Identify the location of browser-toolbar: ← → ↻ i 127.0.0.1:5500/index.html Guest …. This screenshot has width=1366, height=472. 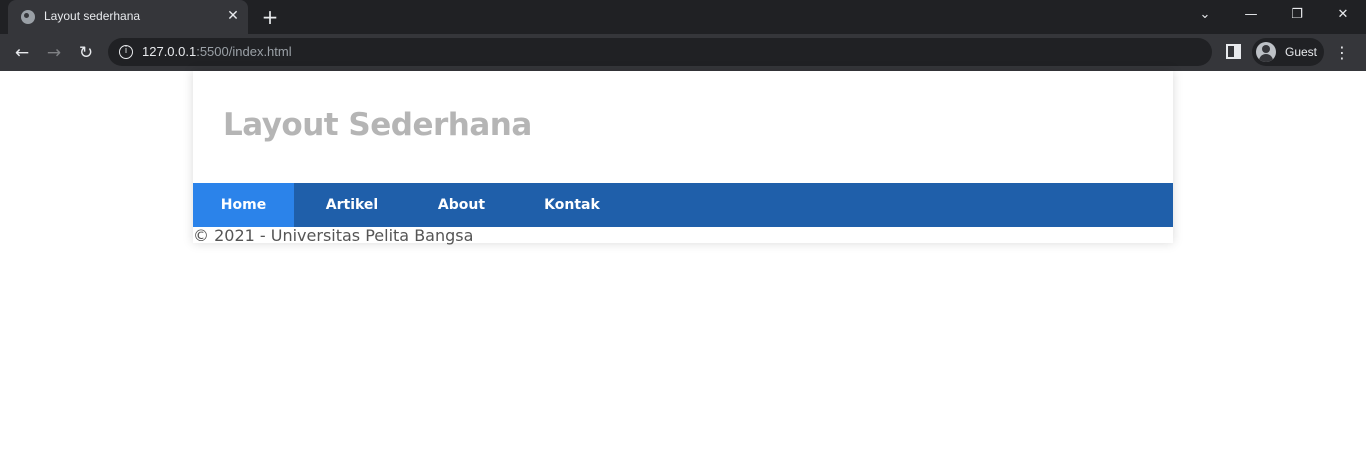
(683, 52).